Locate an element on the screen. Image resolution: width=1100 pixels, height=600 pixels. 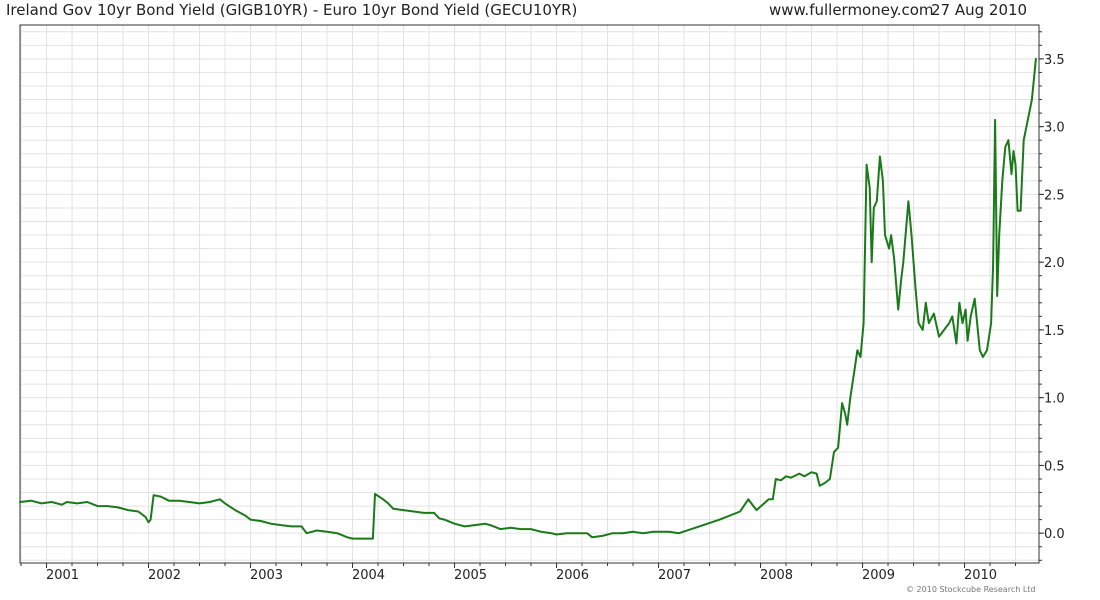
x-tick-label: 2004 is located at coordinates (368, 575).